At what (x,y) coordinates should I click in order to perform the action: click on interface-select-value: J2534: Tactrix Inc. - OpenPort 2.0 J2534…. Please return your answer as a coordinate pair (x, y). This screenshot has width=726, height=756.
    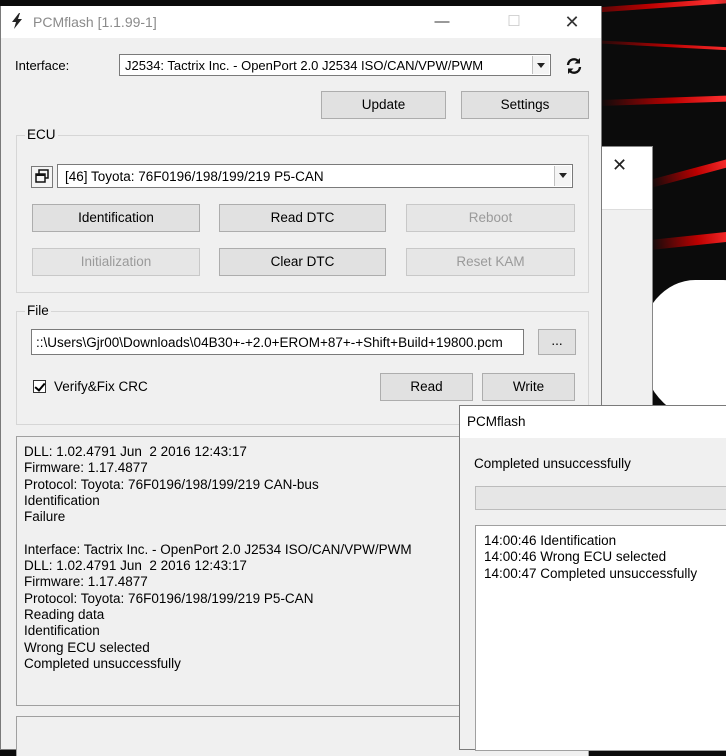
    Looking at the image, I should click on (304, 65).